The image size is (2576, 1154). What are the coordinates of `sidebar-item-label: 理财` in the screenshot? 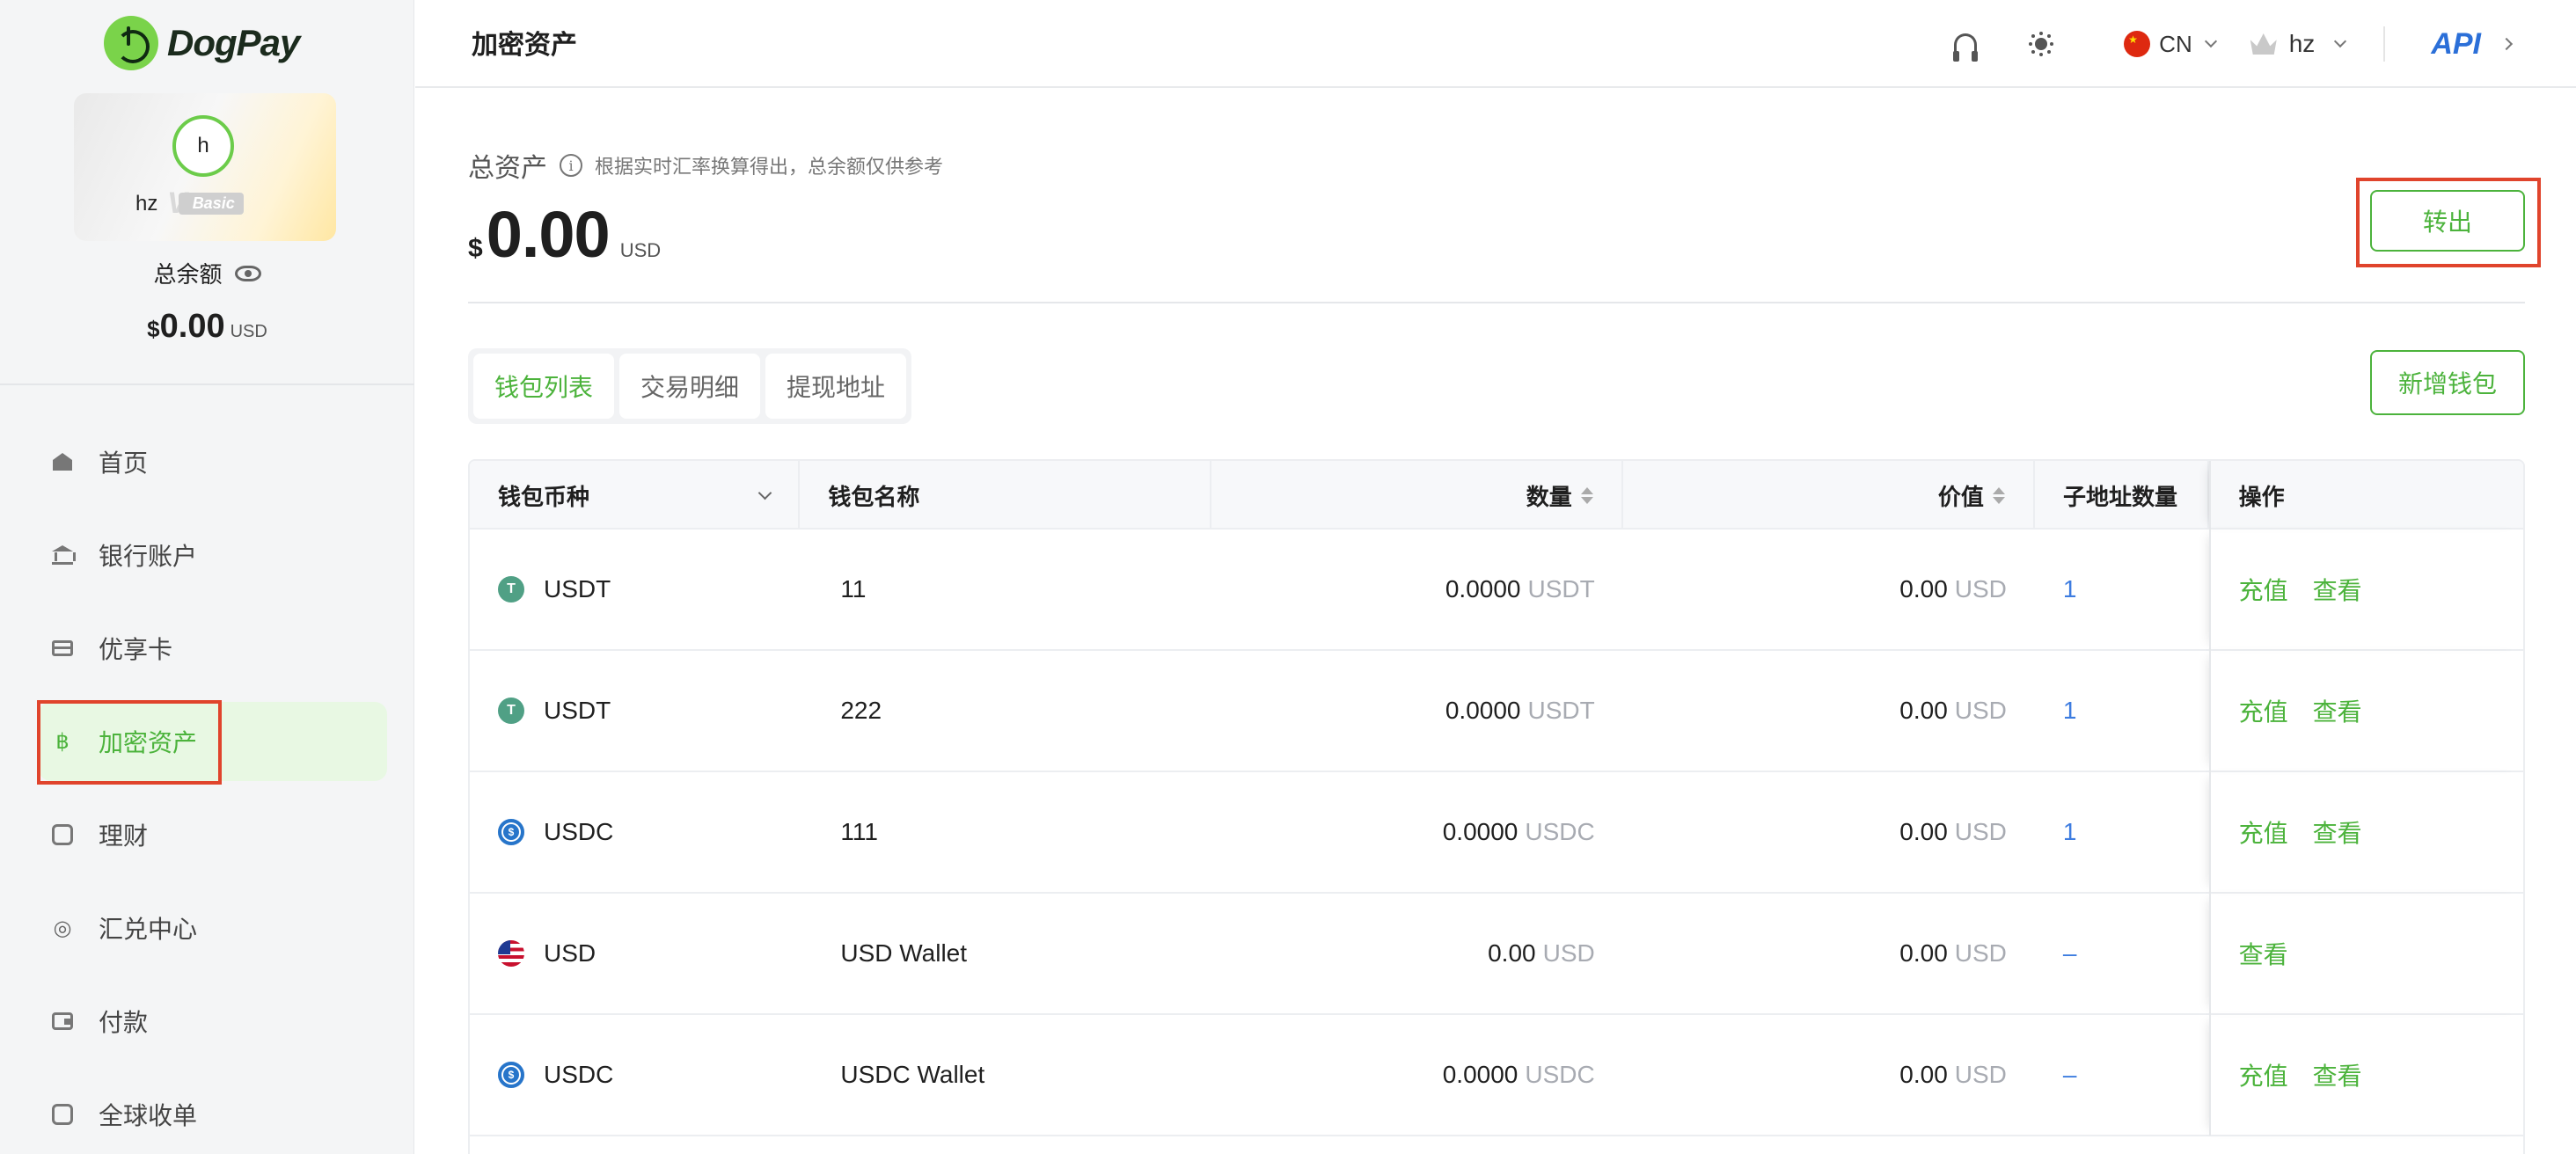 It's located at (124, 836).